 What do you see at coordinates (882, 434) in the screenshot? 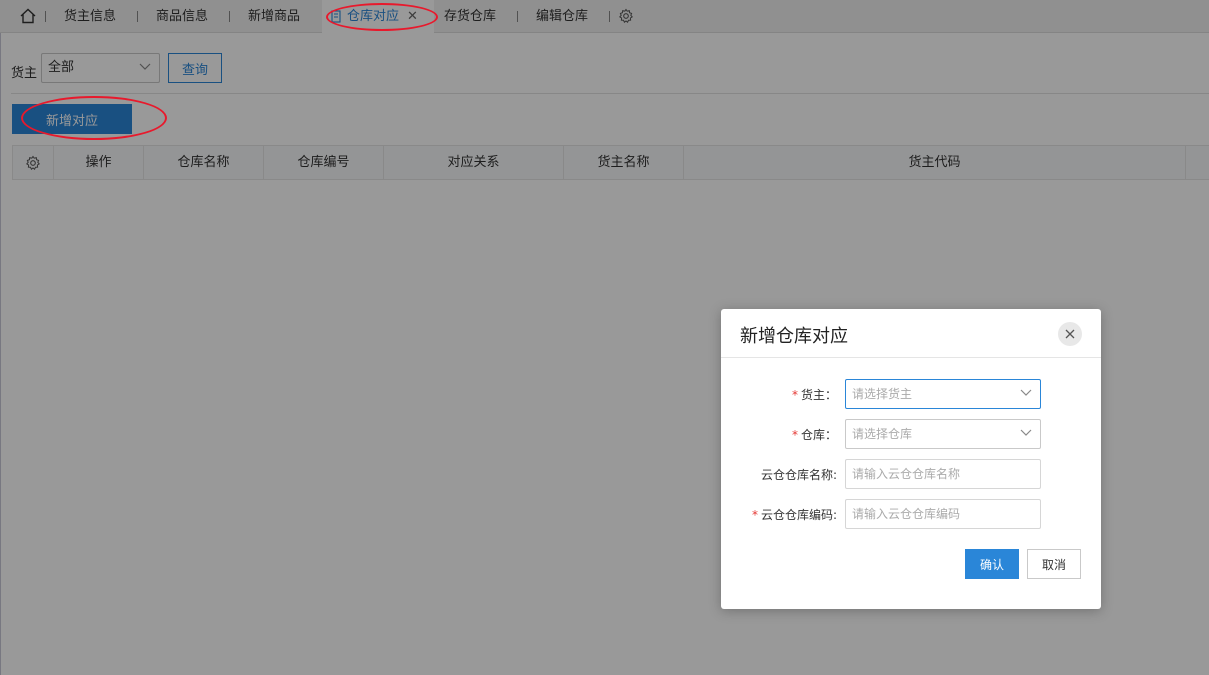
I see `warehouse-select-placeholder: 请选择仓库` at bounding box center [882, 434].